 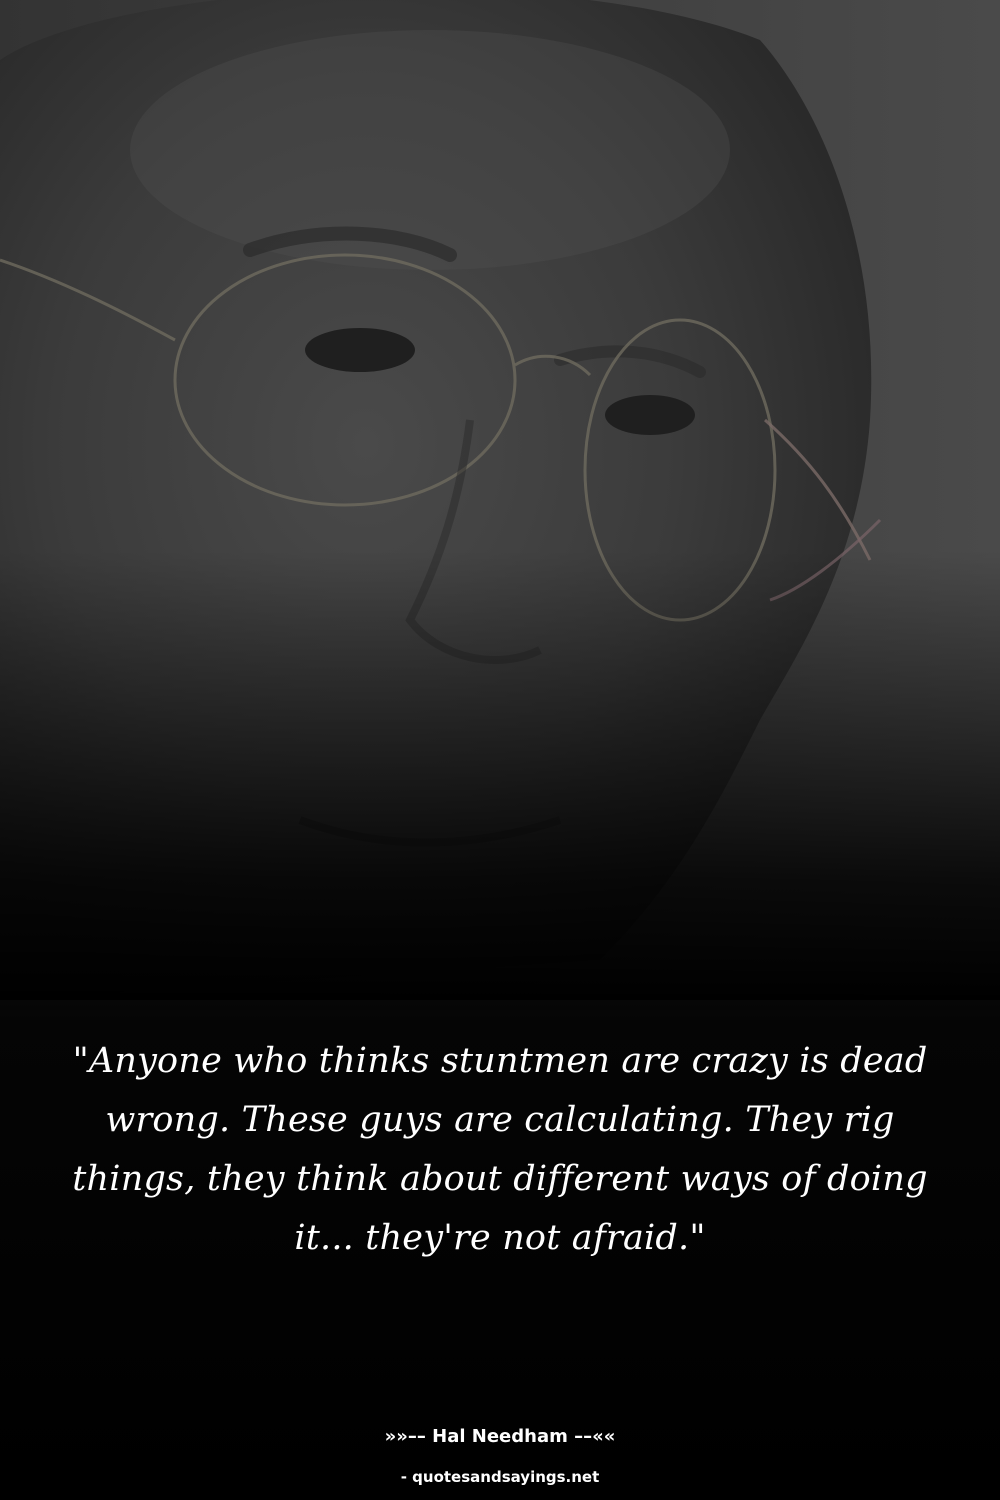 I want to click on source-credit: - quotesandsayings.net, so click(x=500, y=1477).